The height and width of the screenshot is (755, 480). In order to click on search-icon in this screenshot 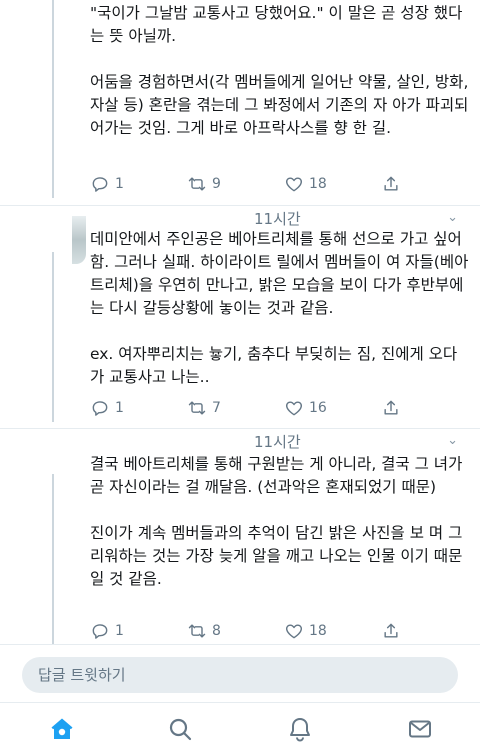, I will do `click(180, 729)`.